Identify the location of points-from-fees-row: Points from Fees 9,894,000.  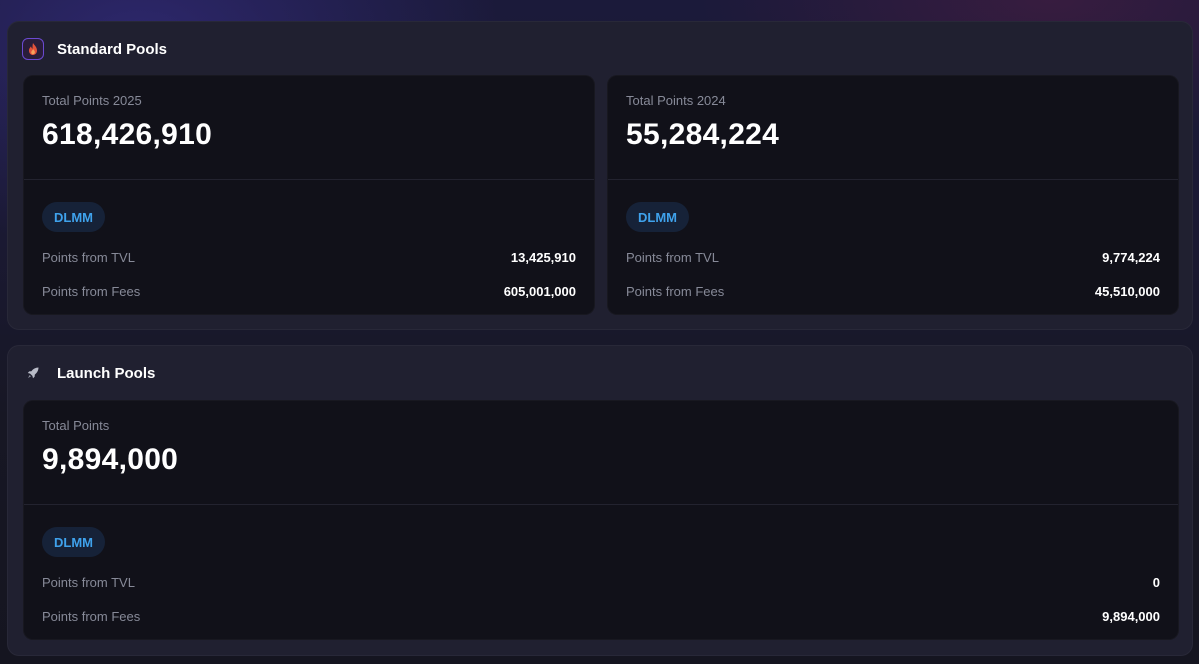
(601, 616).